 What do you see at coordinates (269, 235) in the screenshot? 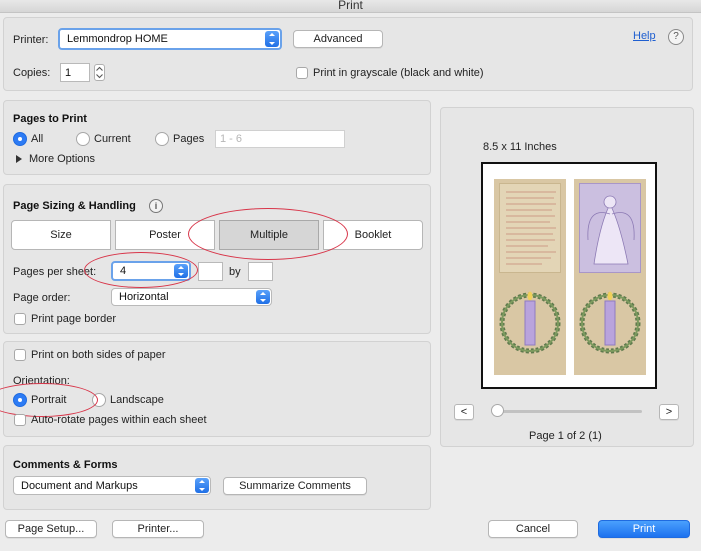
I see `mode-multiple-button: Multiple` at bounding box center [269, 235].